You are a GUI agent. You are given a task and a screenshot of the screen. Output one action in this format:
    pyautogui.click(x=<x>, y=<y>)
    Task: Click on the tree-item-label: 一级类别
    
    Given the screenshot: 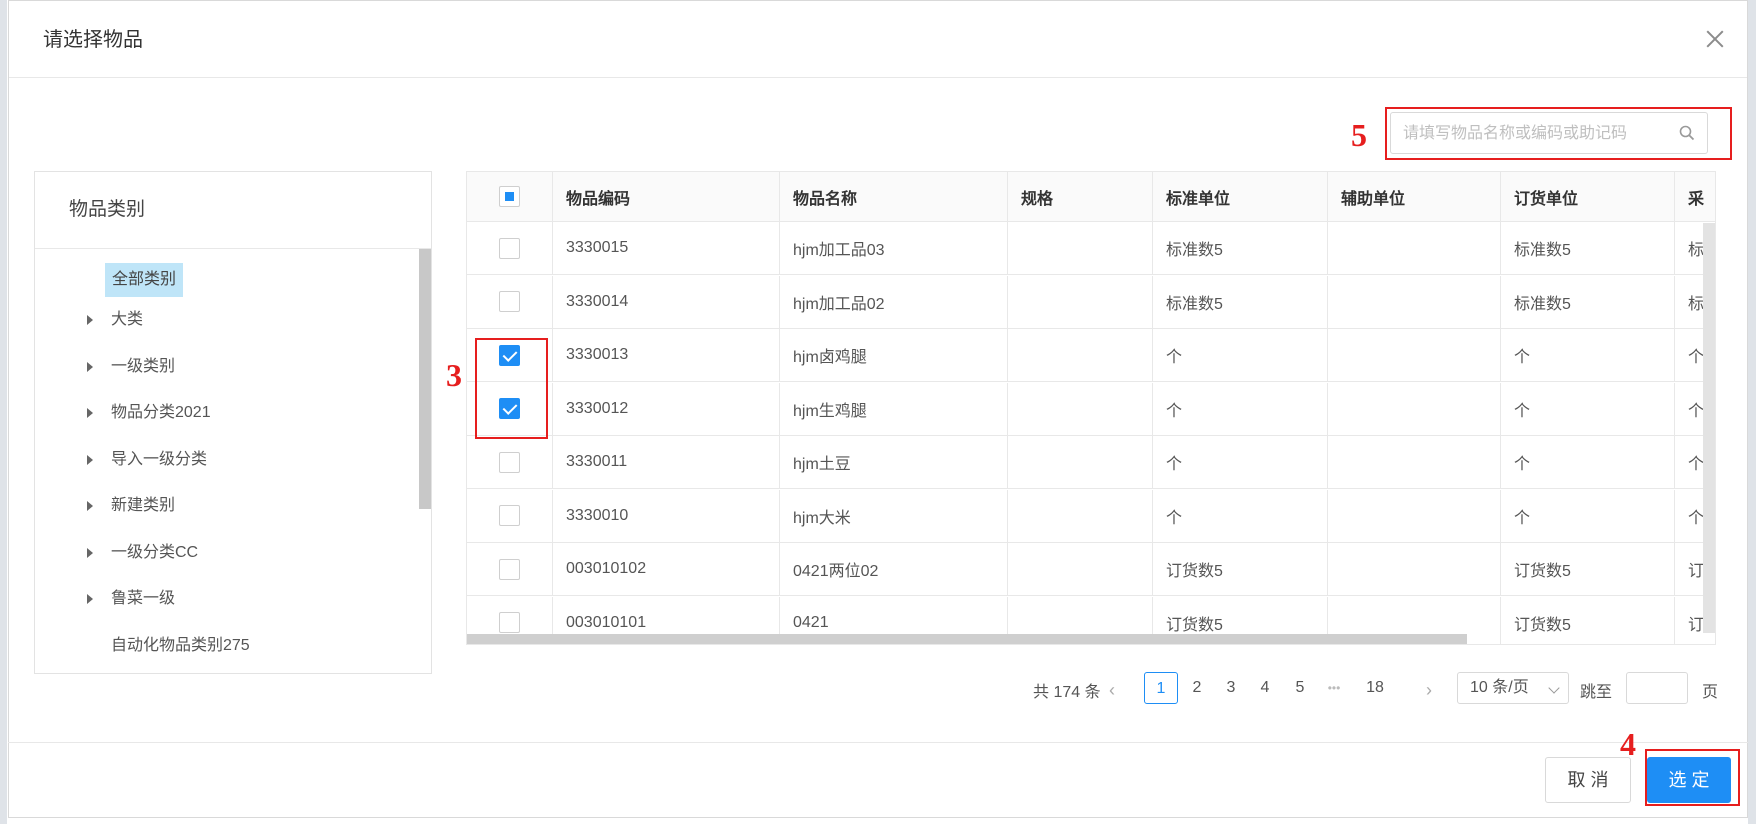 What is the action you would take?
    pyautogui.click(x=143, y=366)
    